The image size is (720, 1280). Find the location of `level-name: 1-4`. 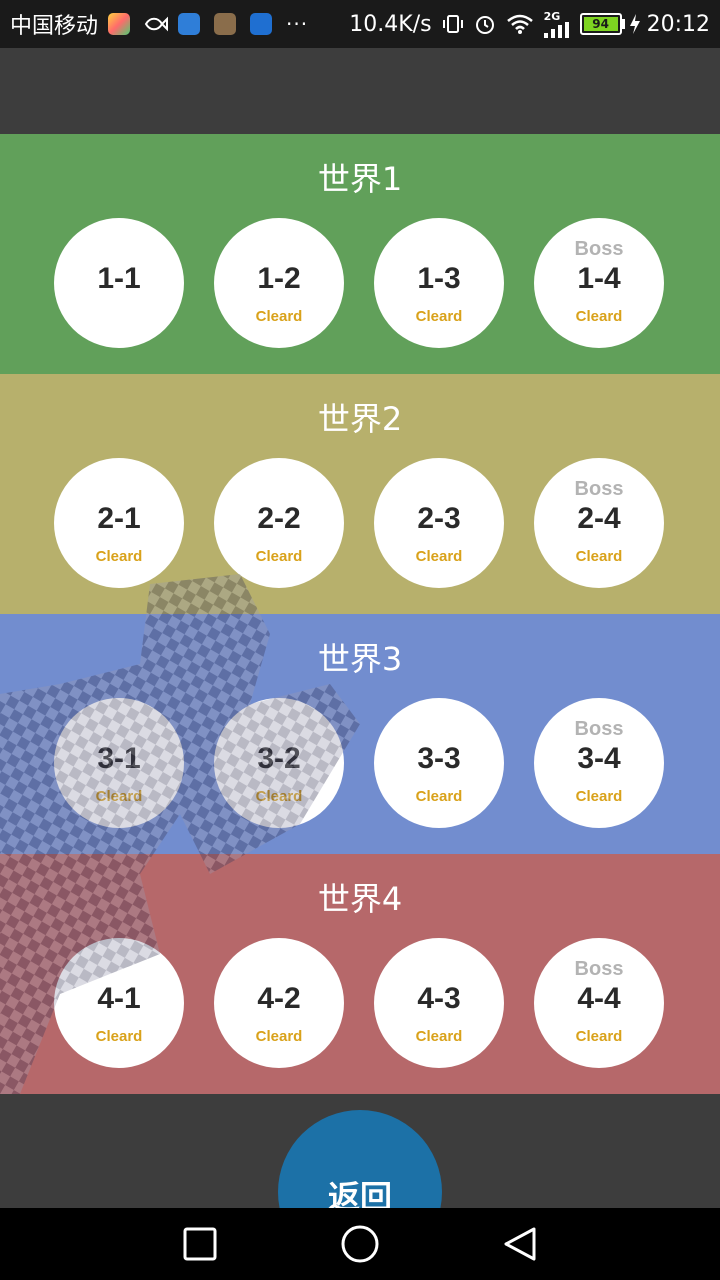

level-name: 1-4 is located at coordinates (599, 278).